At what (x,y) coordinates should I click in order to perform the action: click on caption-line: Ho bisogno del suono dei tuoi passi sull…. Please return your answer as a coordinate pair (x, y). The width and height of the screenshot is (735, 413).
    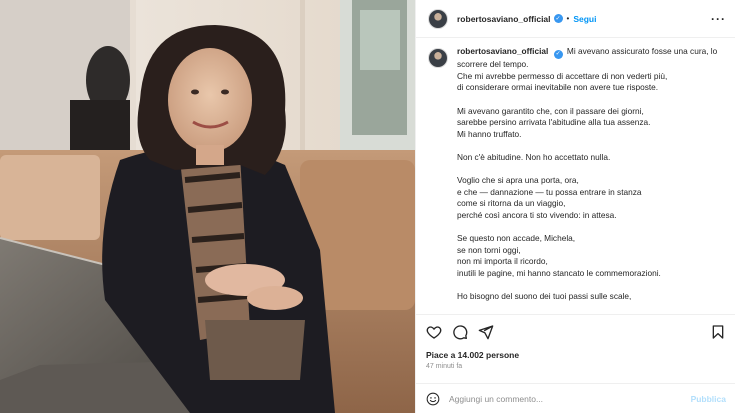
    Looking at the image, I should click on (544, 296).